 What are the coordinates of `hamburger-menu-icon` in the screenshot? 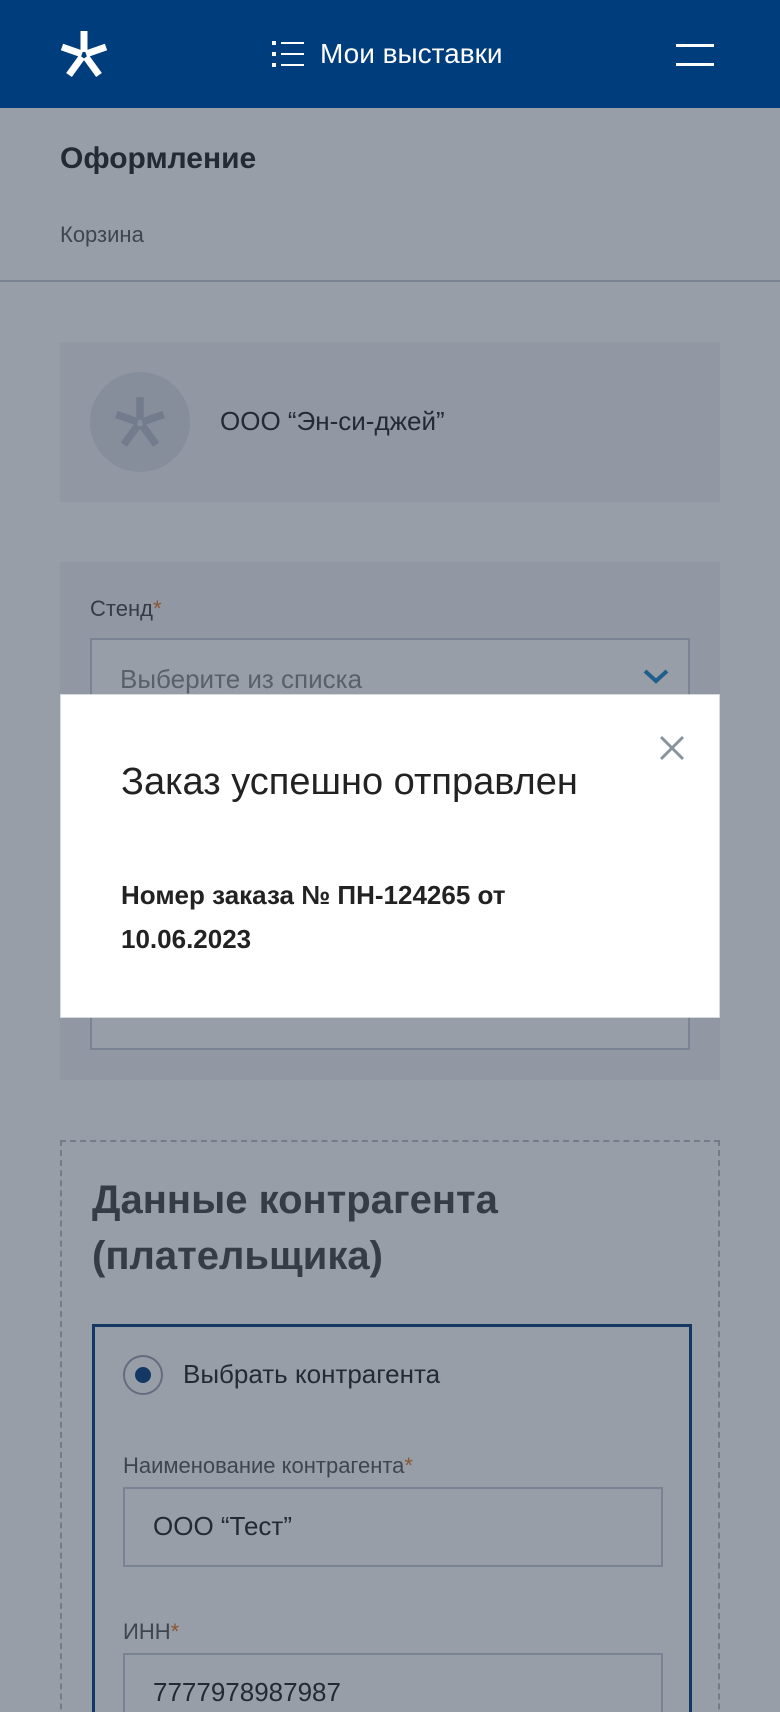 It's located at (695, 55).